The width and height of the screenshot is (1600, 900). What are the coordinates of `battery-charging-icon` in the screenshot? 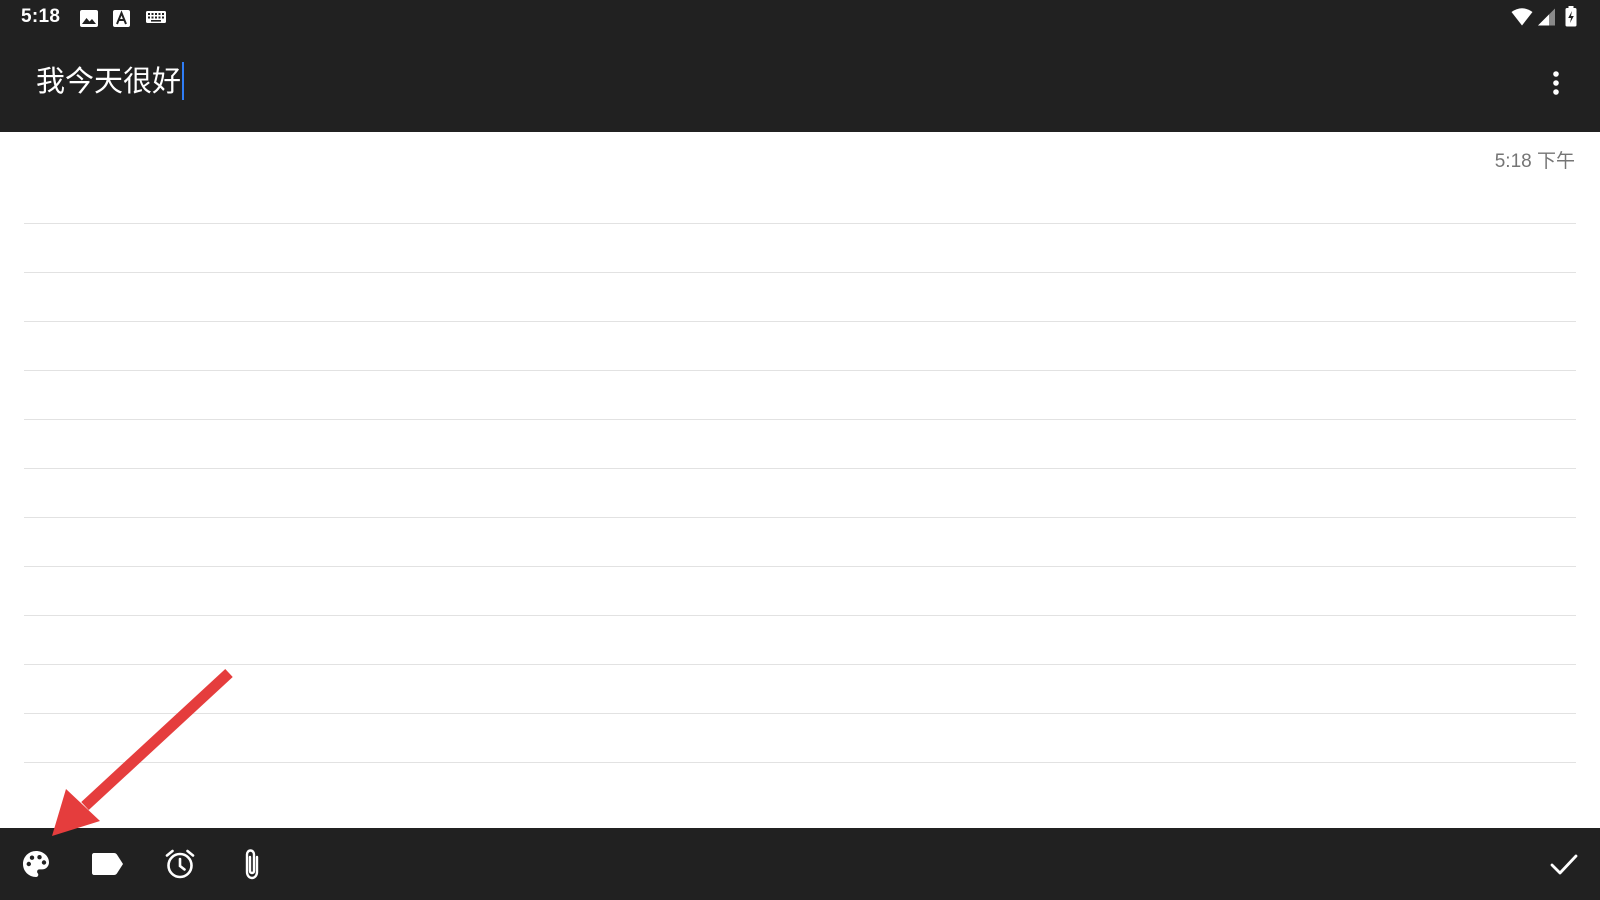 It's located at (1571, 16).